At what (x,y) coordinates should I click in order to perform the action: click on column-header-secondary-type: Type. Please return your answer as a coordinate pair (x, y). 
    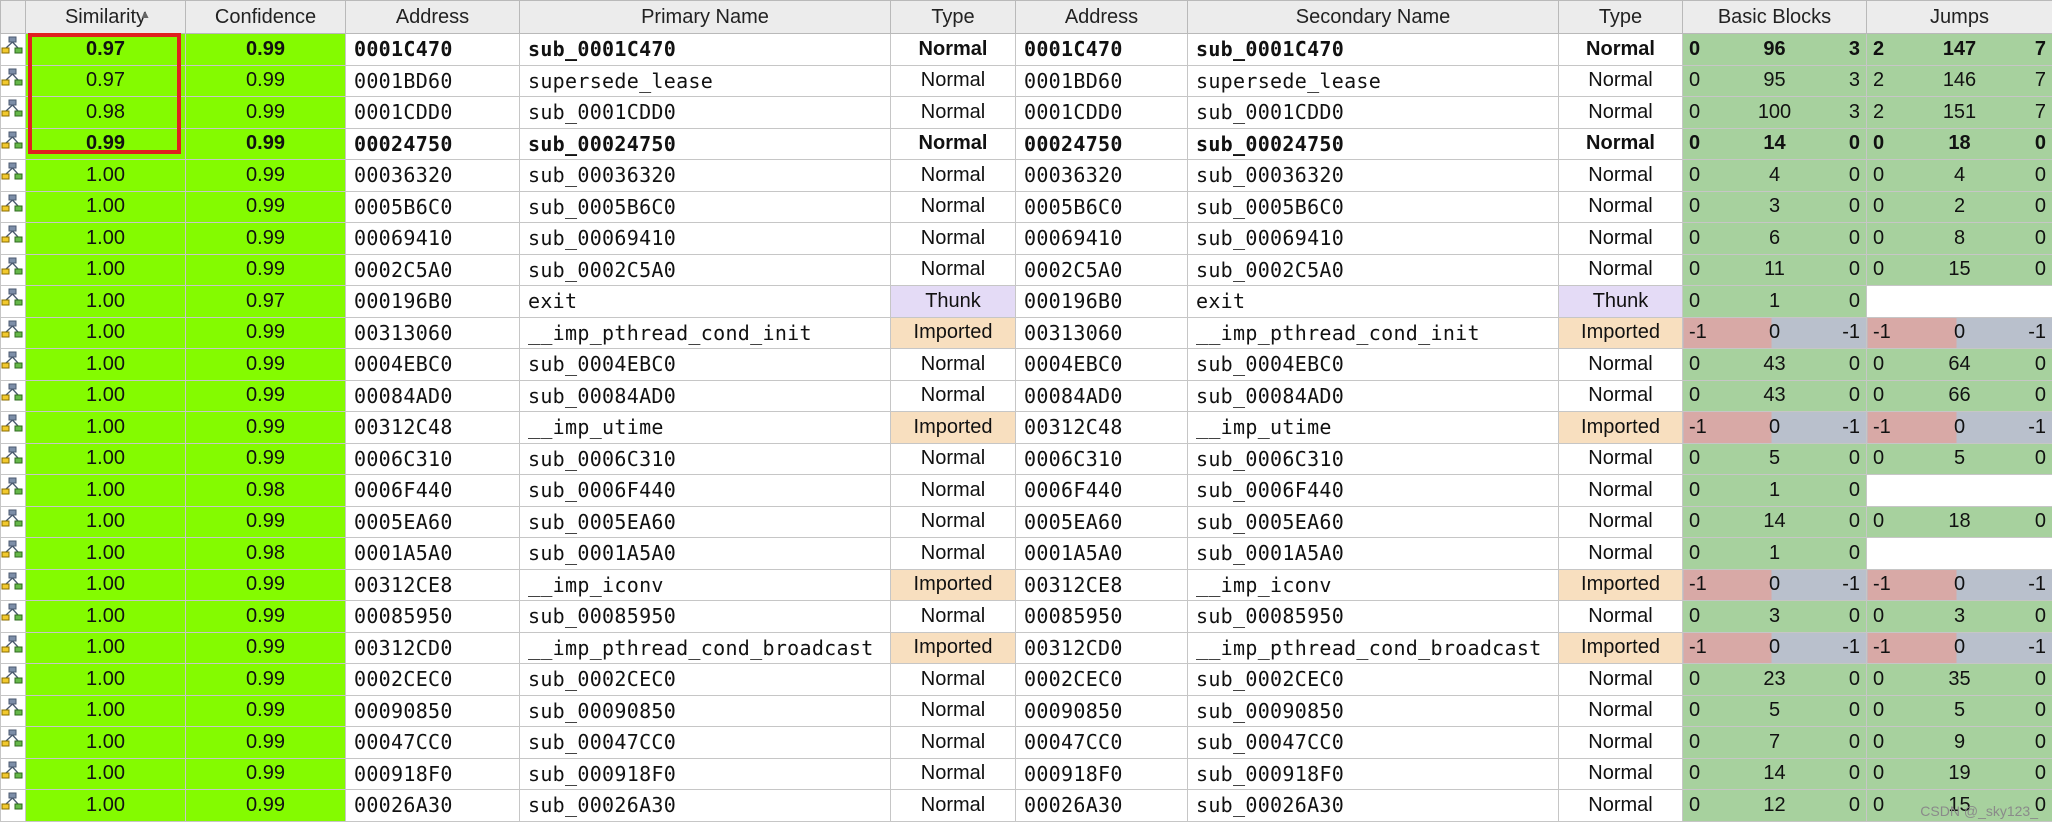
    Looking at the image, I should click on (1620, 17).